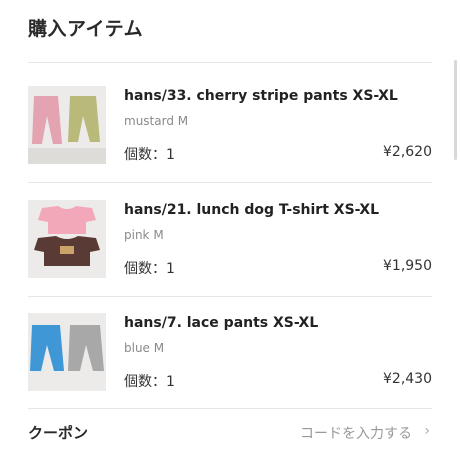 Image resolution: width=460 pixels, height=460 pixels. What do you see at coordinates (455, 110) in the screenshot?
I see `scrollbar` at bounding box center [455, 110].